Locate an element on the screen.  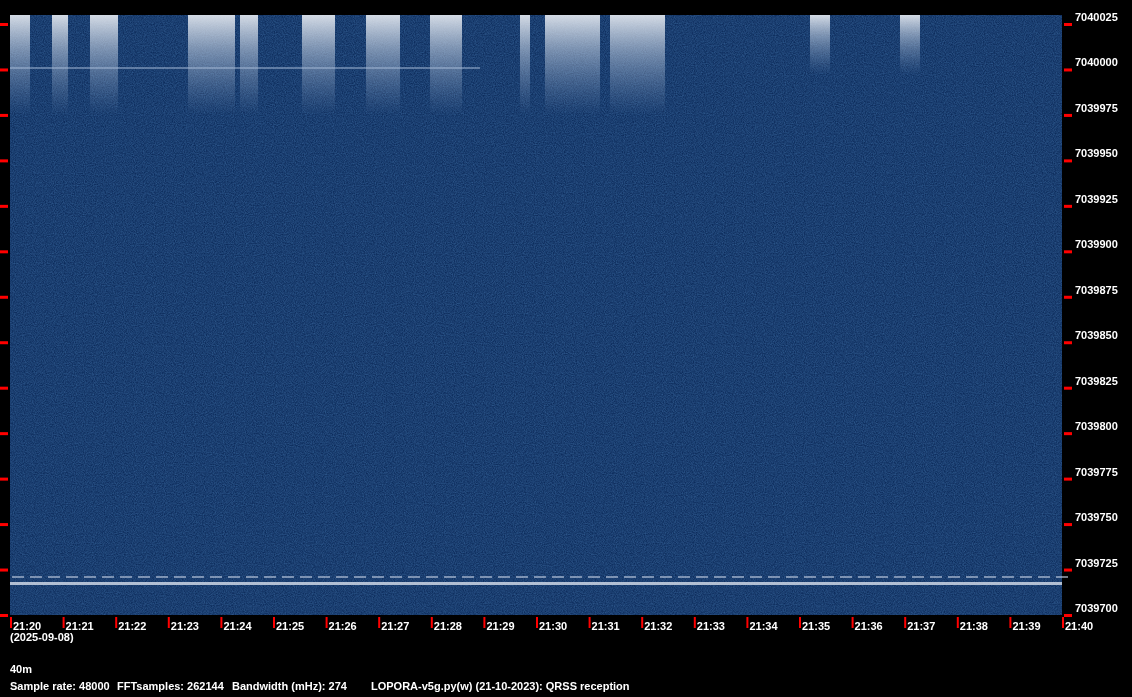
frequency-label: 7040025 is located at coordinates (1096, 17).